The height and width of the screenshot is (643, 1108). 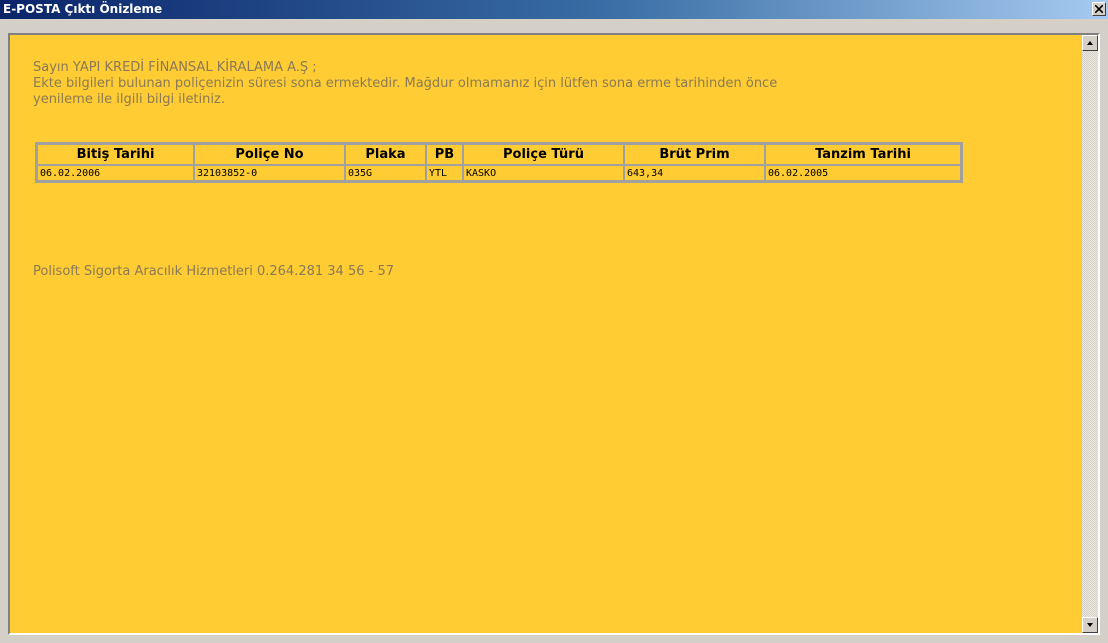 What do you see at coordinates (543, 154) in the screenshot?
I see `column-header-policy-type: Poliçe Türü` at bounding box center [543, 154].